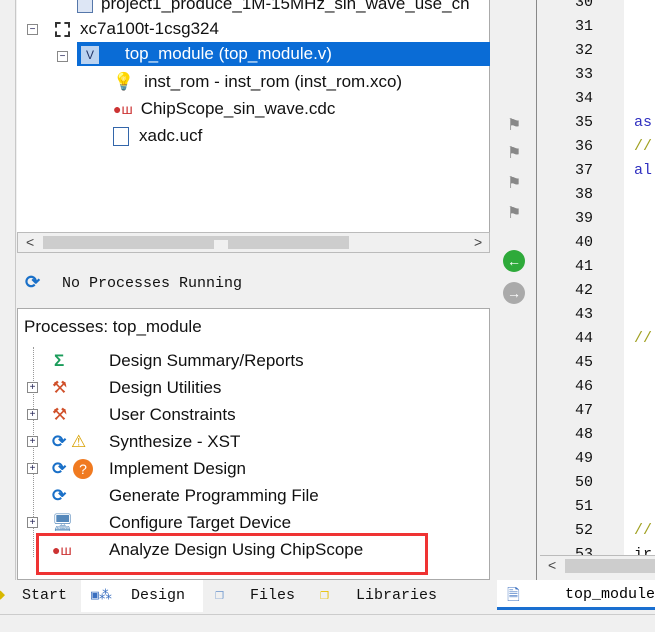  What do you see at coordinates (283, 54) in the screenshot?
I see `tree-item-top-module: Vtop_module (top_module.v)` at bounding box center [283, 54].